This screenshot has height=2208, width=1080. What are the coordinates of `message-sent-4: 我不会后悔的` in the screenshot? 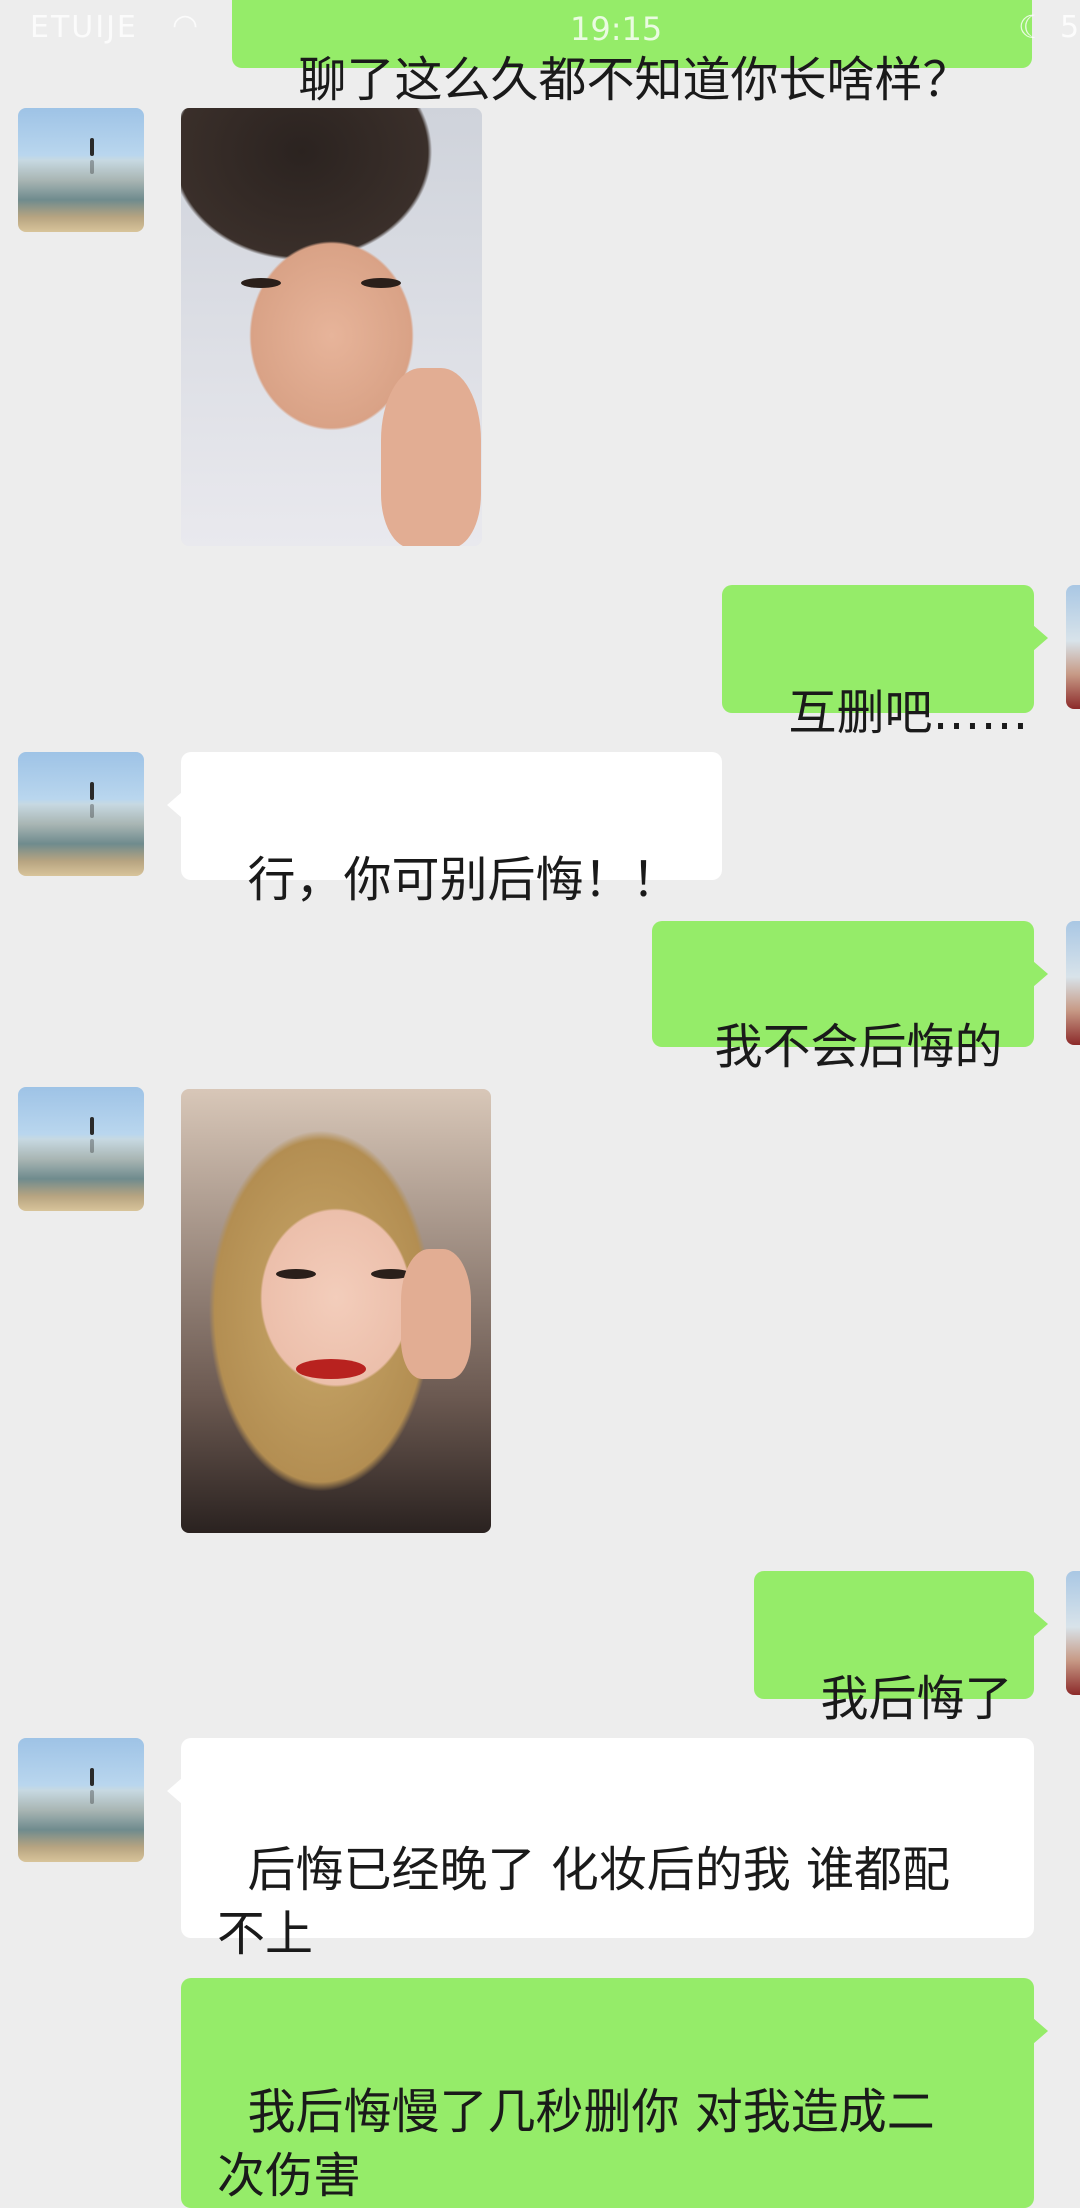 It's located at (850, 998).